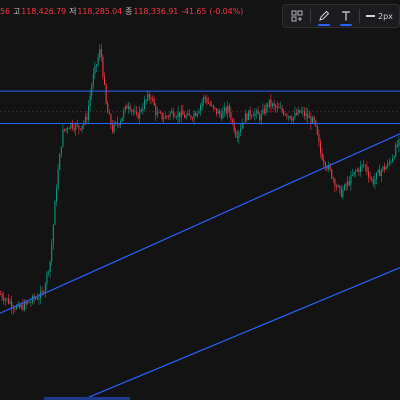  What do you see at coordinates (297, 16) in the screenshot?
I see `templates-button` at bounding box center [297, 16].